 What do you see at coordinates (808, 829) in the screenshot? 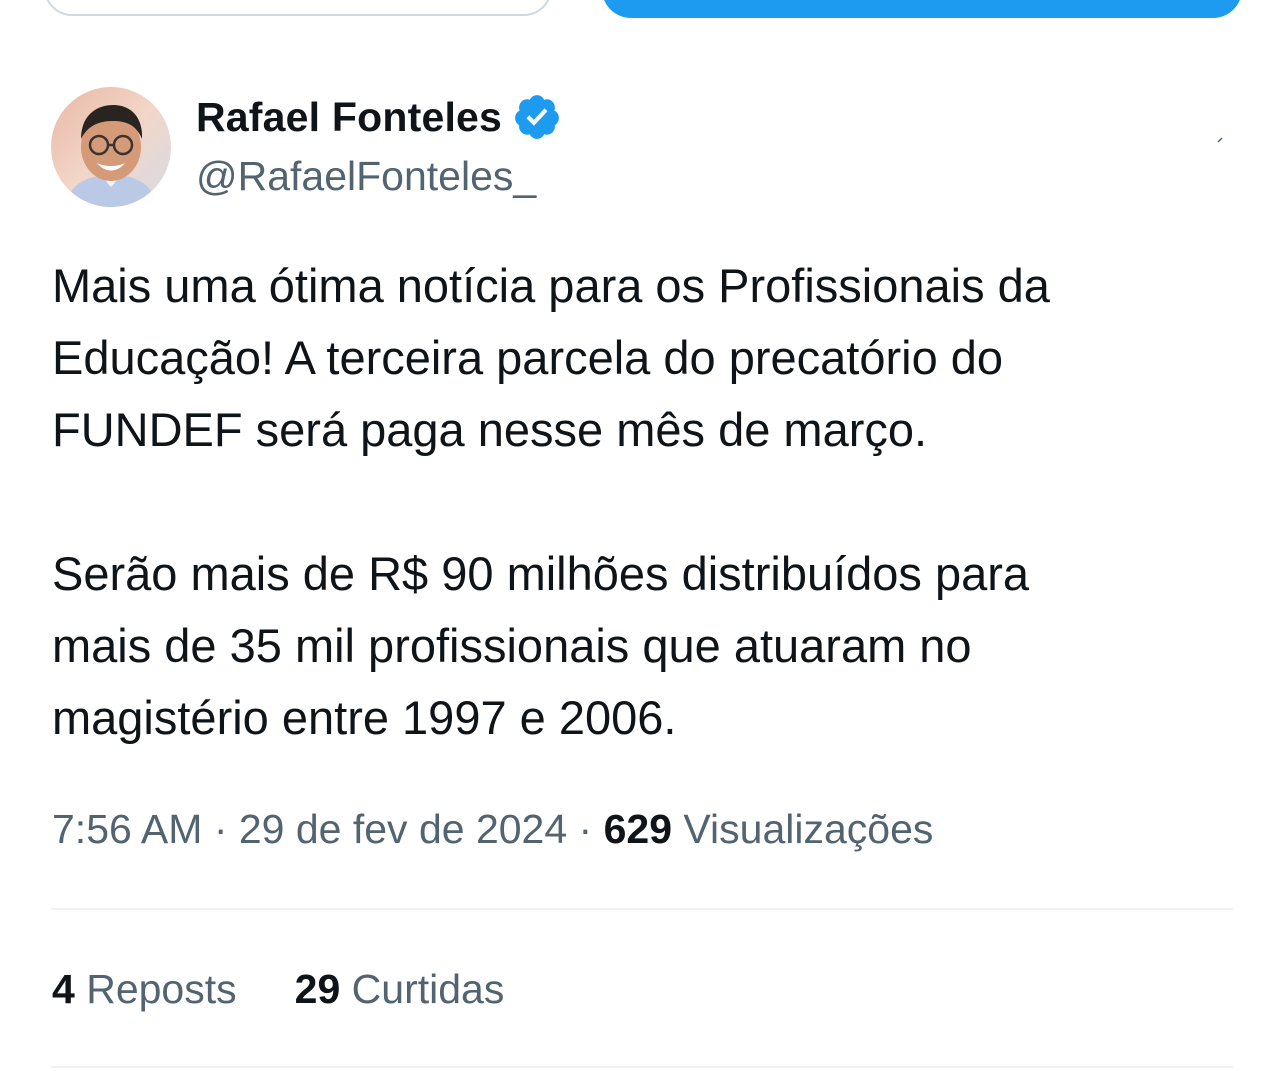
I see `views-label: Visualizações` at bounding box center [808, 829].